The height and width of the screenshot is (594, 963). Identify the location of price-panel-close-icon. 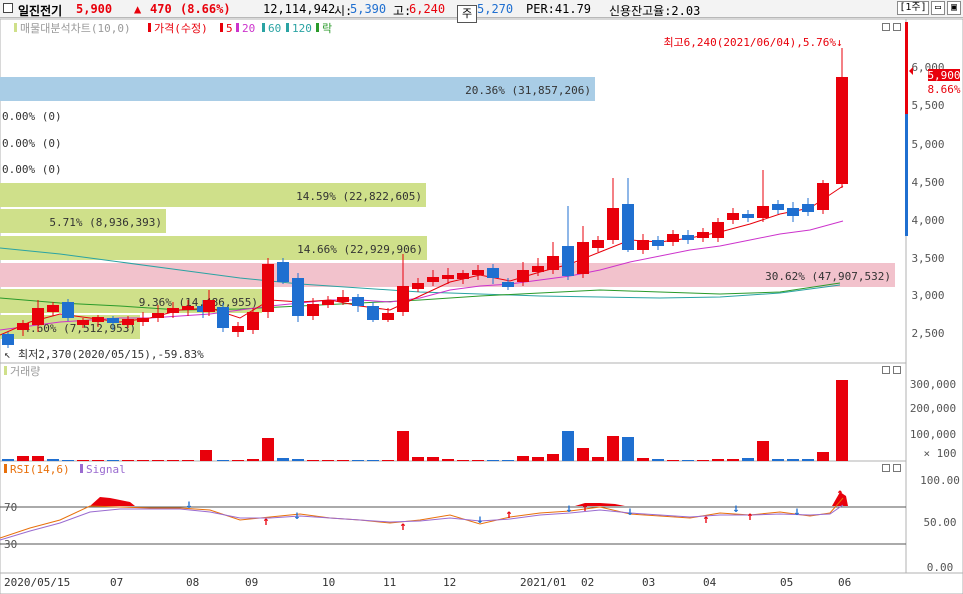
(897, 27).